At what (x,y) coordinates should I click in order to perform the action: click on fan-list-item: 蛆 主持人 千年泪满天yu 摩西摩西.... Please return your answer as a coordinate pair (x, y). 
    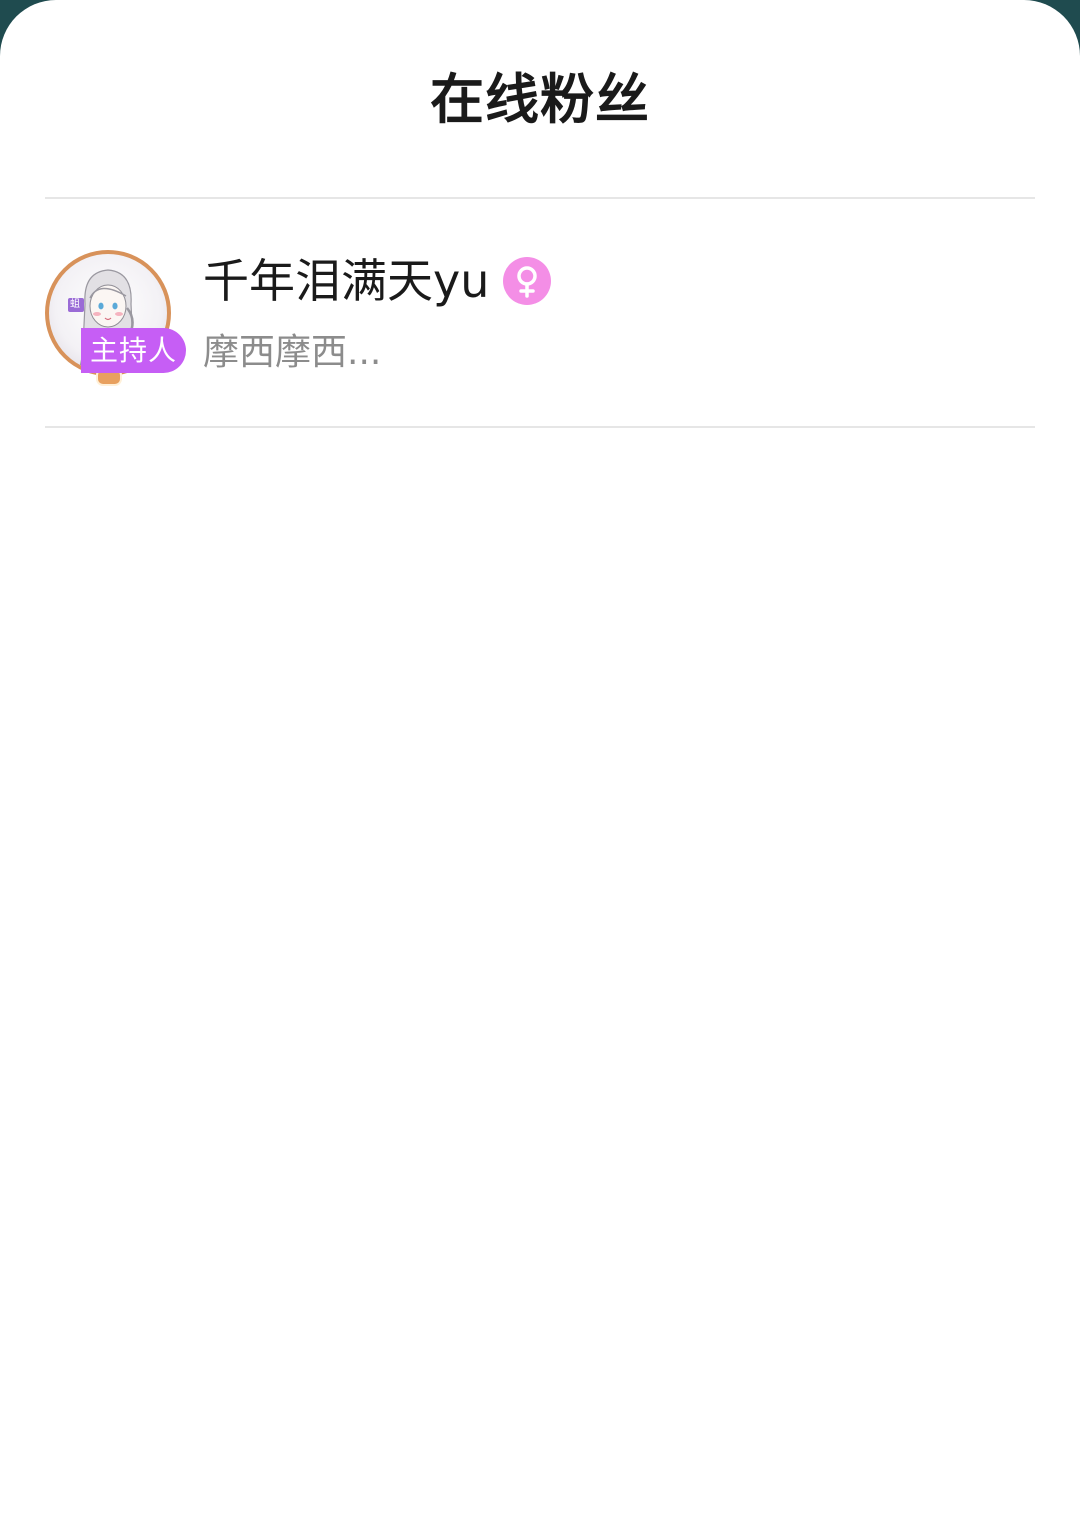
    Looking at the image, I should click on (540, 312).